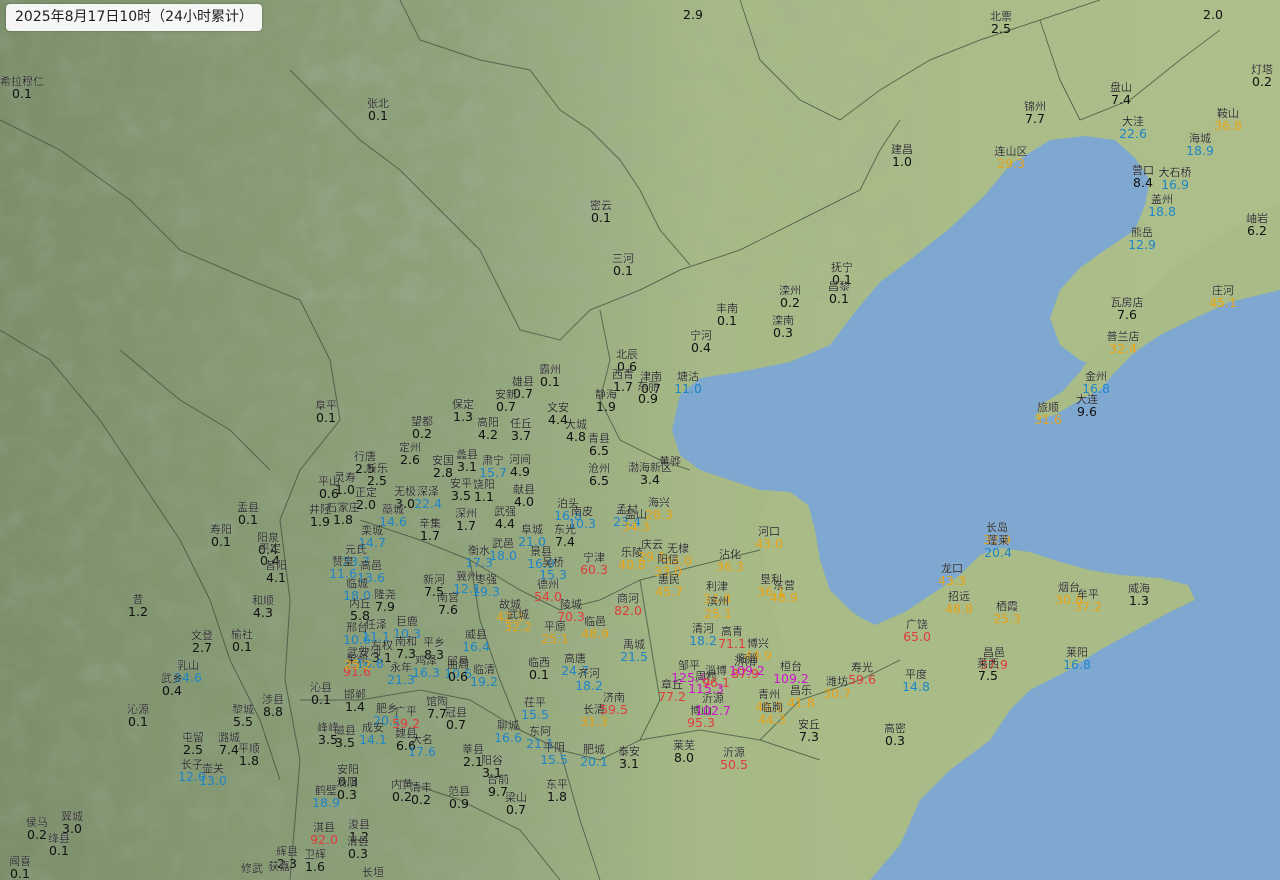  I want to click on station-marker: 栖霞25.3, so click(1007, 612).